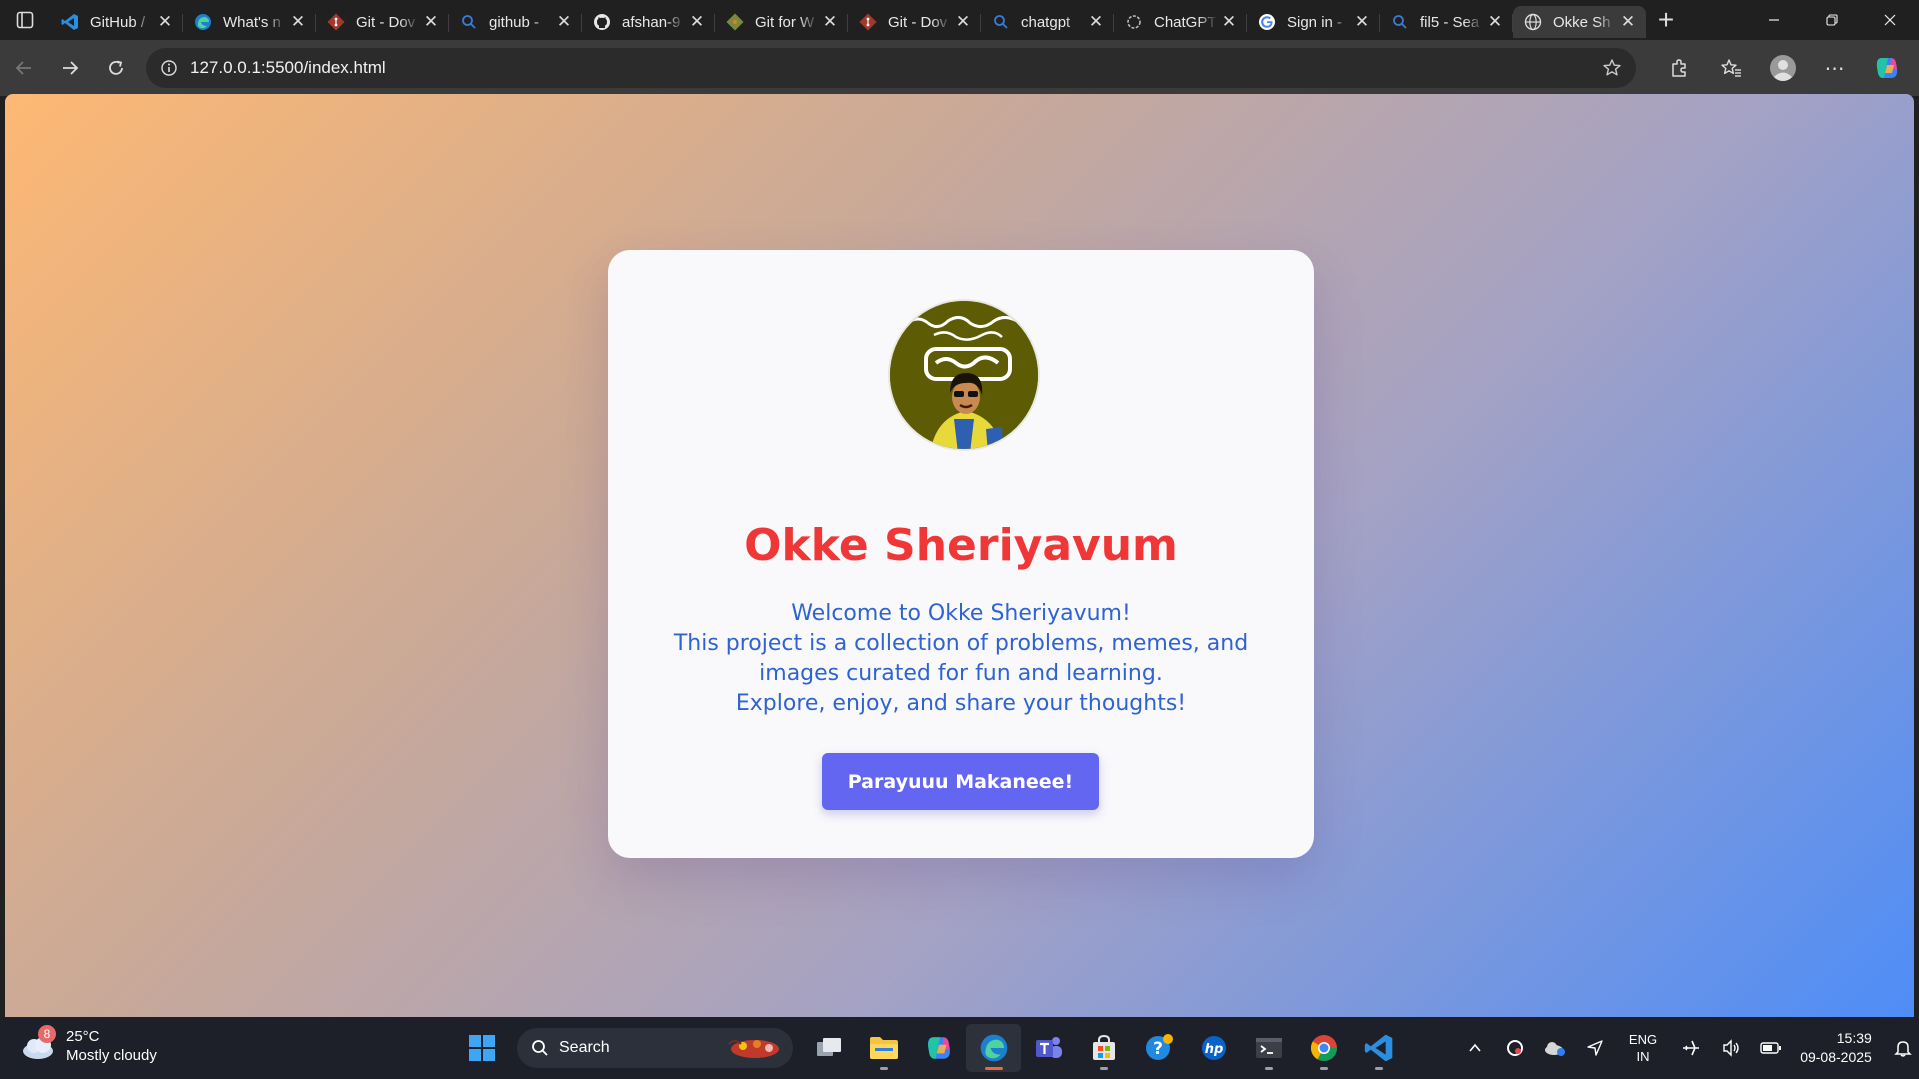 The image size is (1919, 1079). What do you see at coordinates (1643, 1056) in the screenshot?
I see `language-region: IN` at bounding box center [1643, 1056].